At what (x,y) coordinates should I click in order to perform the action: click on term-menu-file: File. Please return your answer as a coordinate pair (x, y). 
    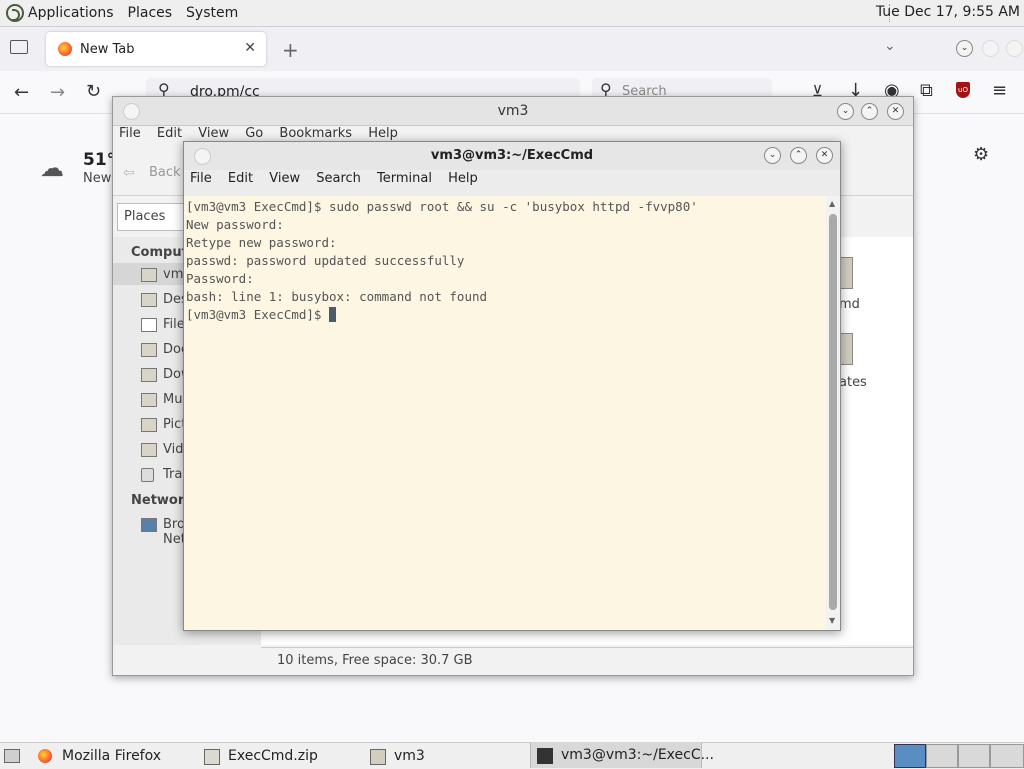
    Looking at the image, I should click on (201, 178).